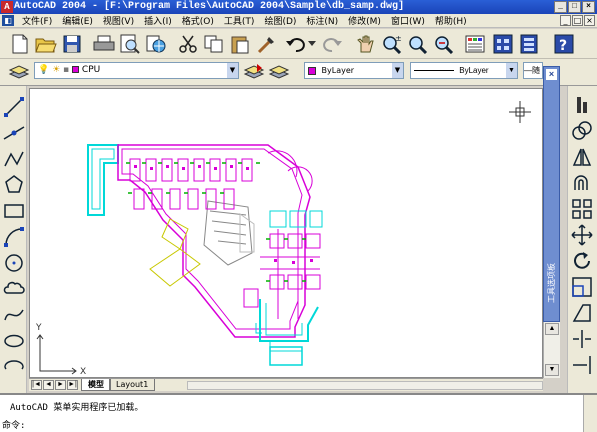 The image size is (597, 432). Describe the element at coordinates (132, 385) in the screenshot. I see `tab-layout1: Layout1` at that location.